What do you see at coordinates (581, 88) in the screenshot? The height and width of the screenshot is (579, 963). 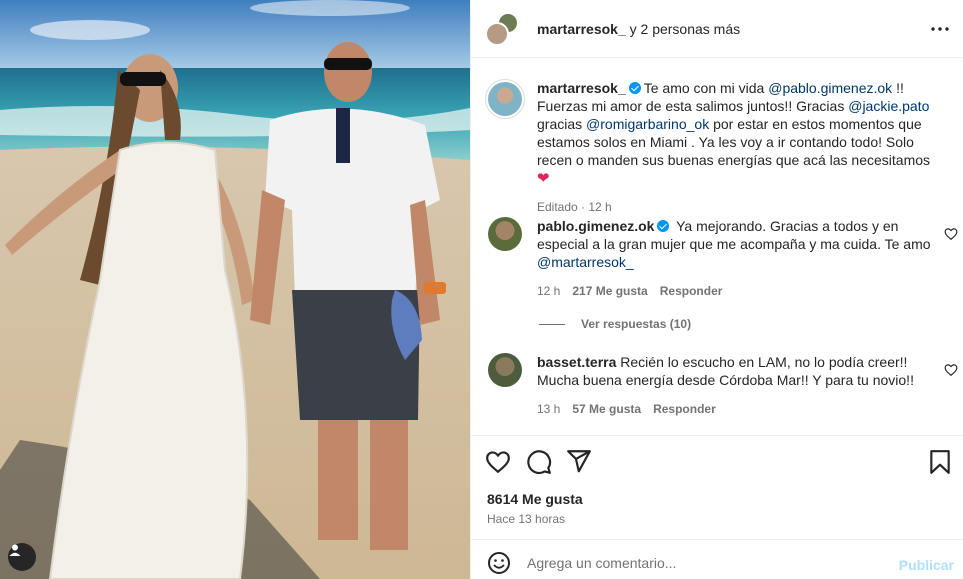 I see `caption-username: martarresok_` at bounding box center [581, 88].